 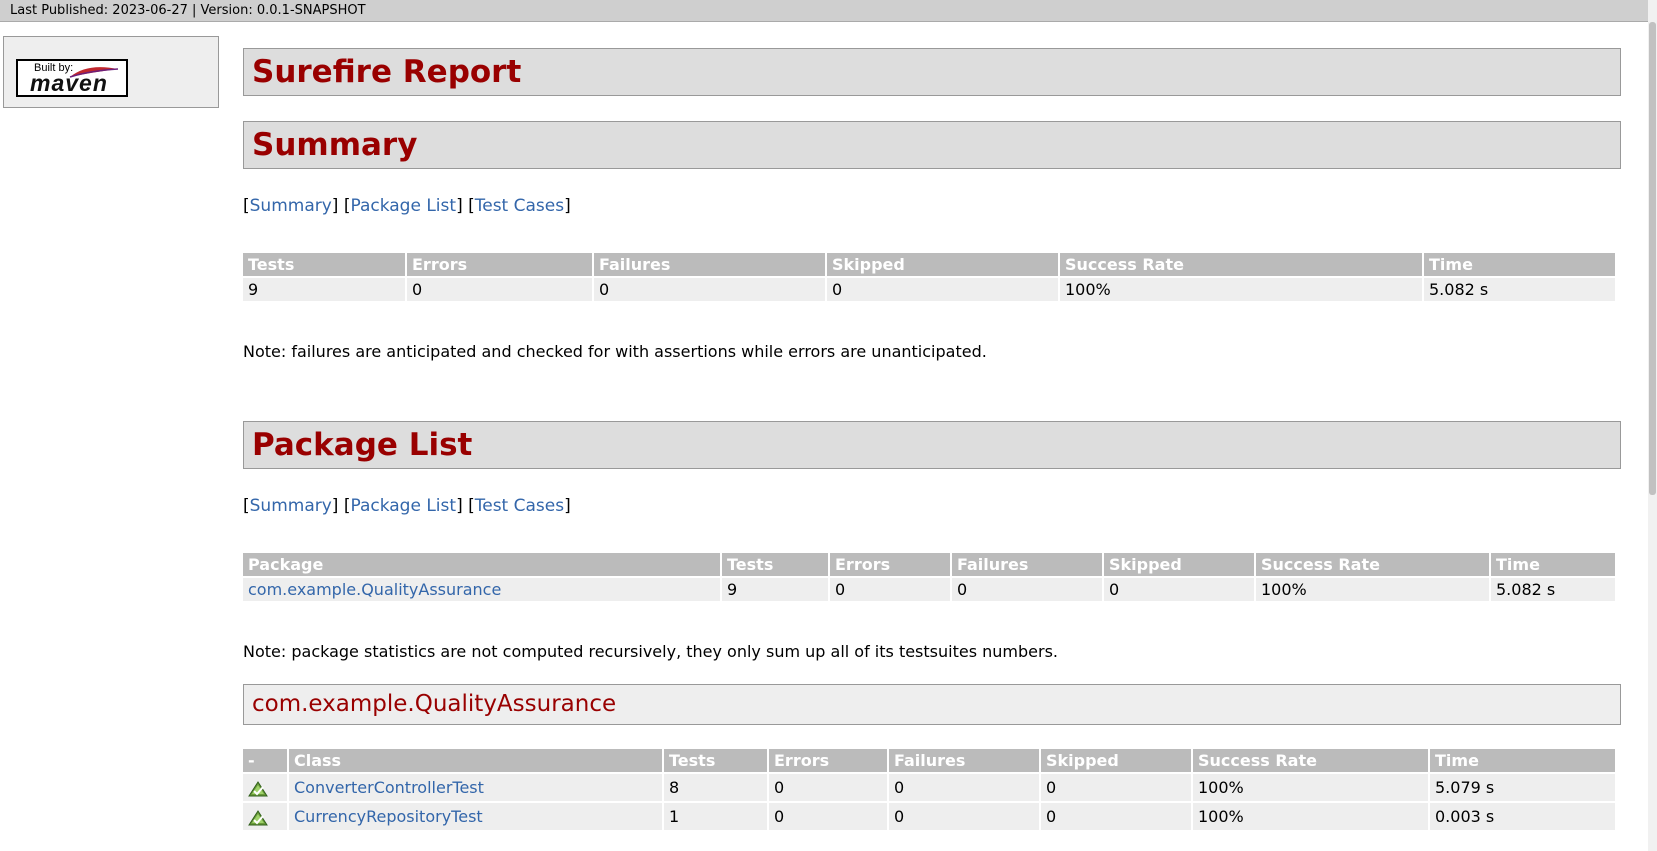 What do you see at coordinates (1652, 258) in the screenshot?
I see `scrollbar-thumb` at bounding box center [1652, 258].